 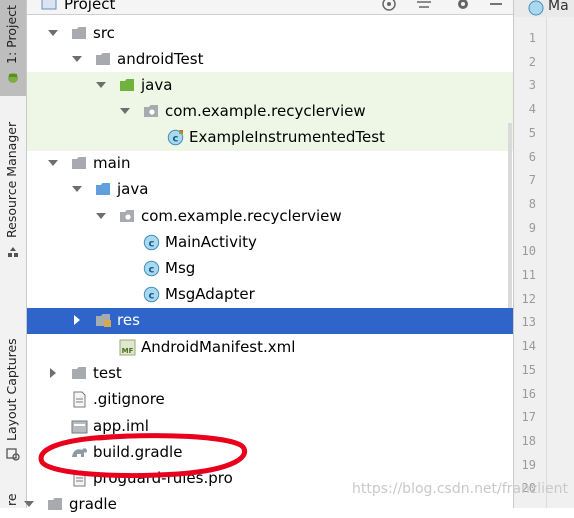 I want to click on tree-row-mainactivity: c MainActivity, so click(x=270, y=243).